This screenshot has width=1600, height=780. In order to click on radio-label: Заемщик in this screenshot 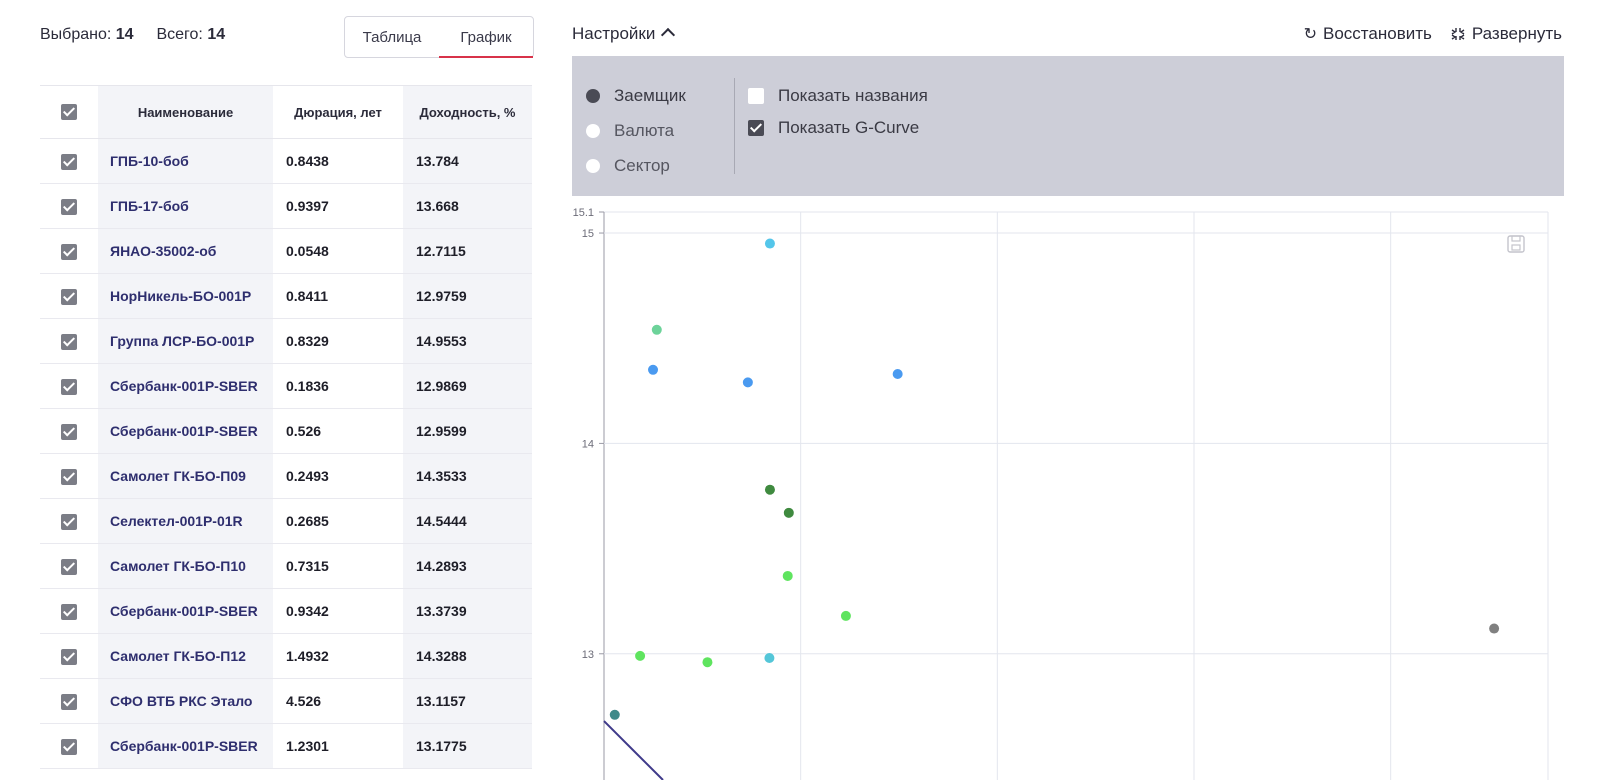, I will do `click(650, 95)`.